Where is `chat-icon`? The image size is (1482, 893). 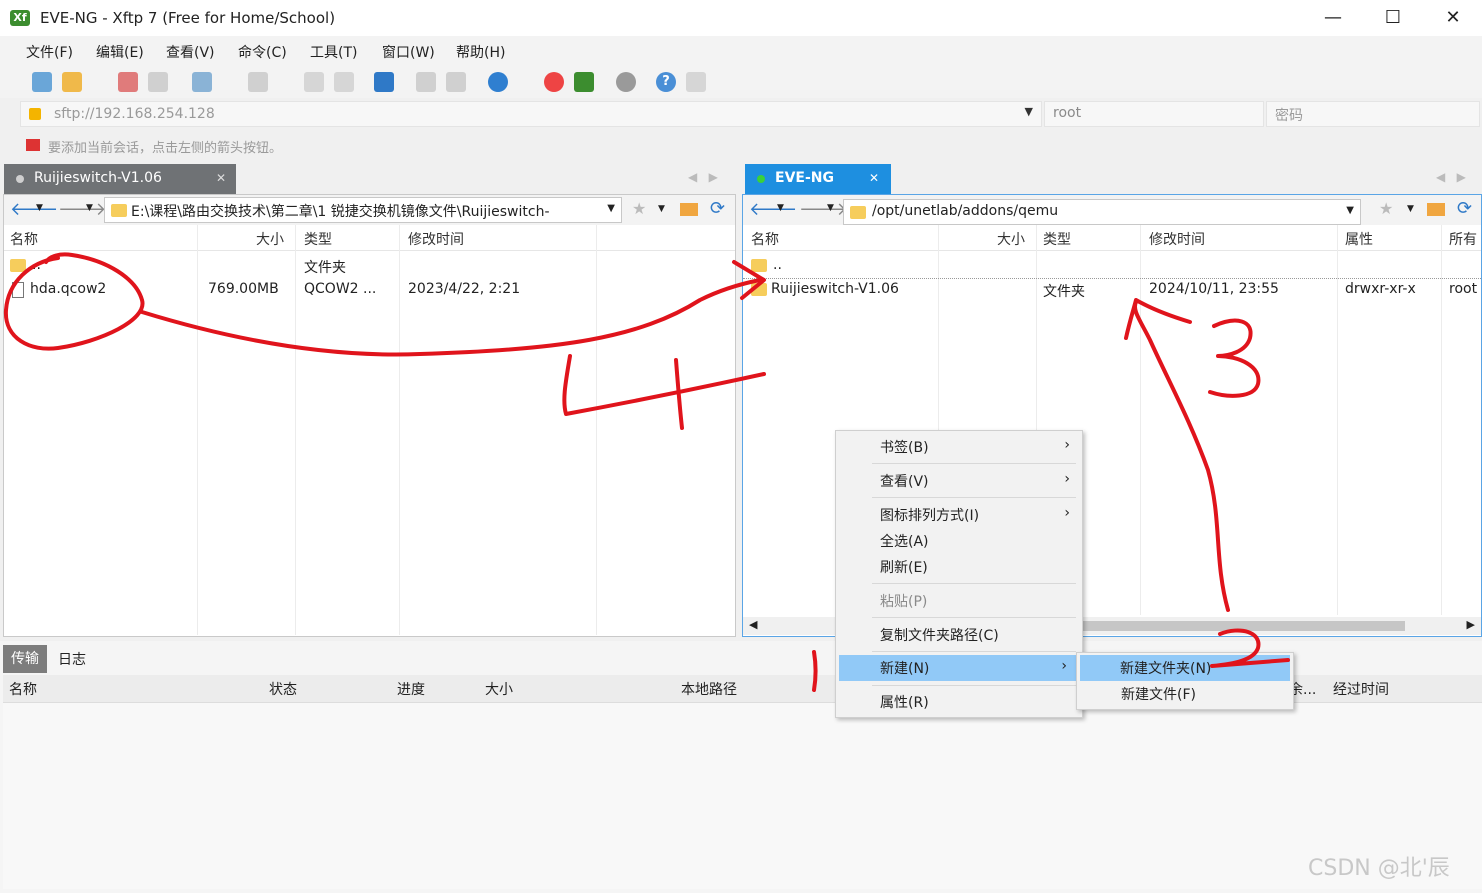
chat-icon is located at coordinates (696, 82).